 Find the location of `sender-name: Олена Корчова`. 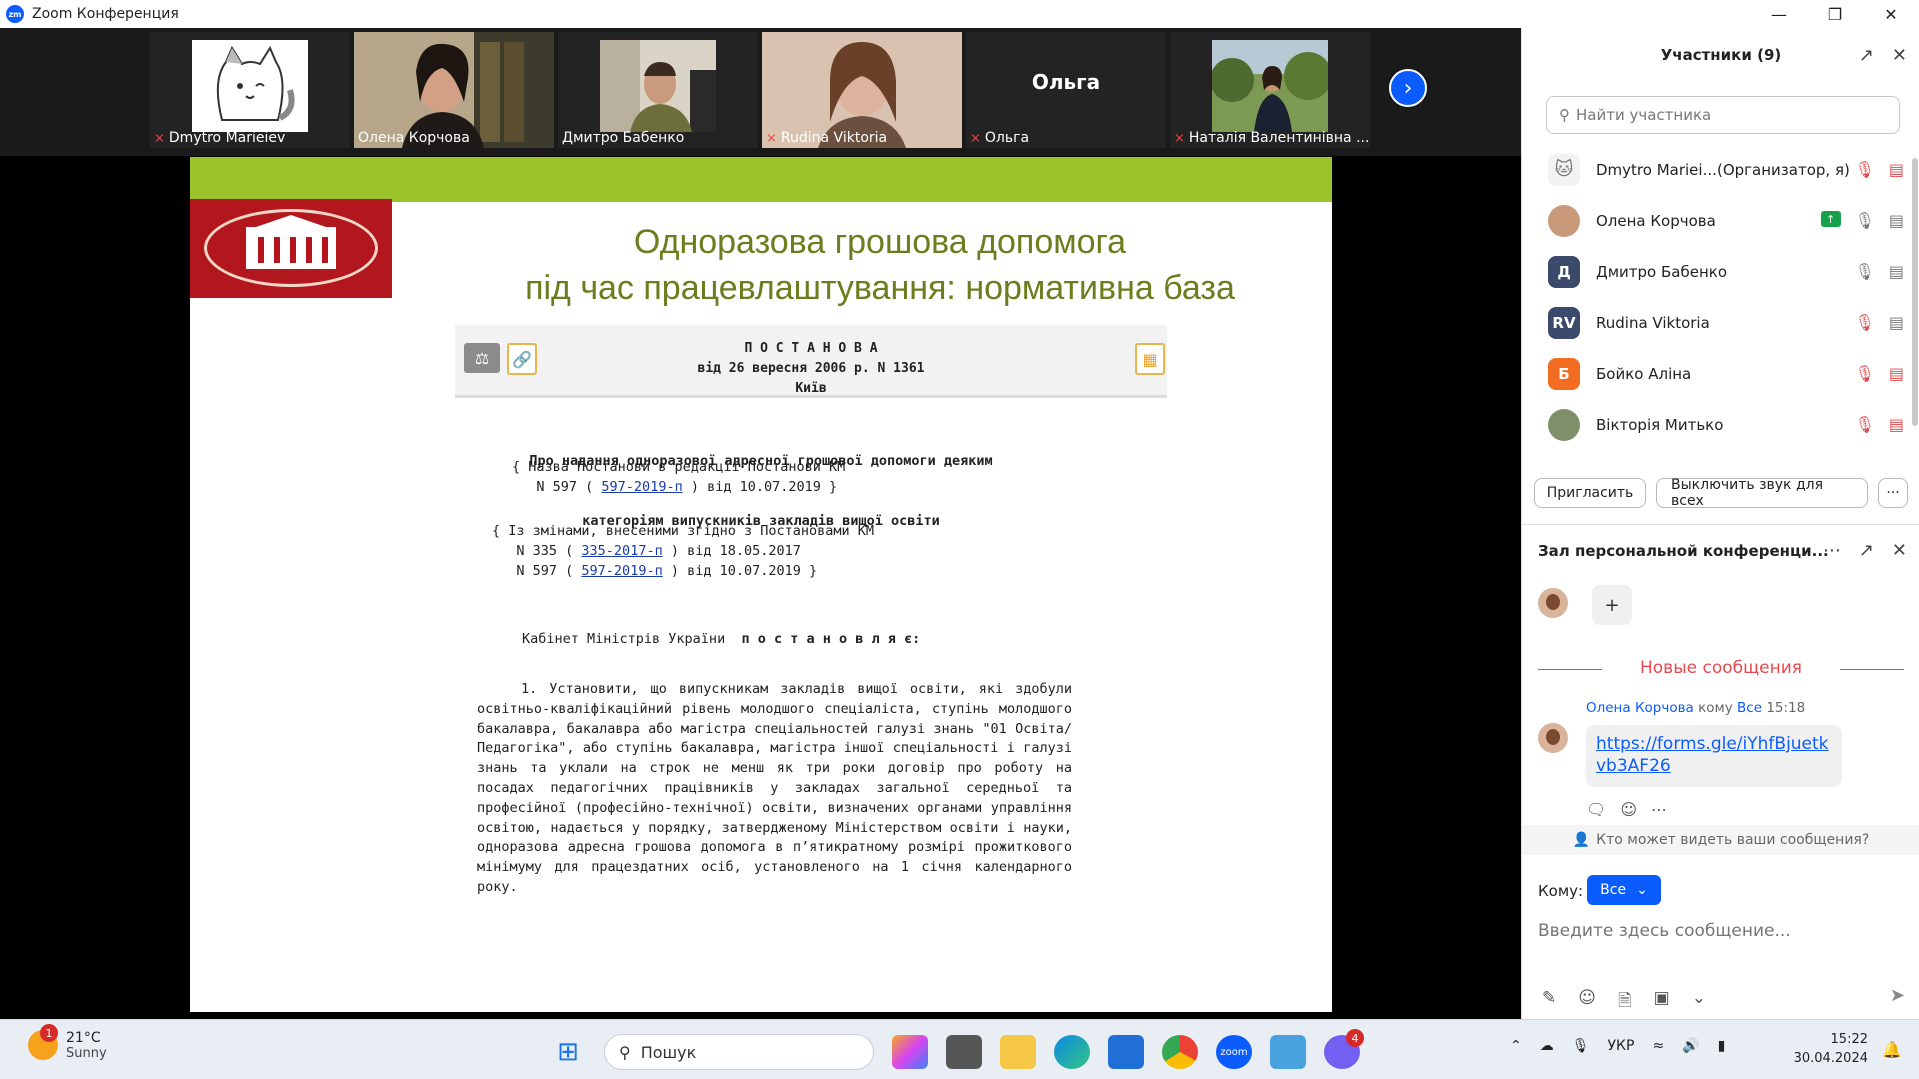

sender-name: Олена Корчова is located at coordinates (1640, 708).